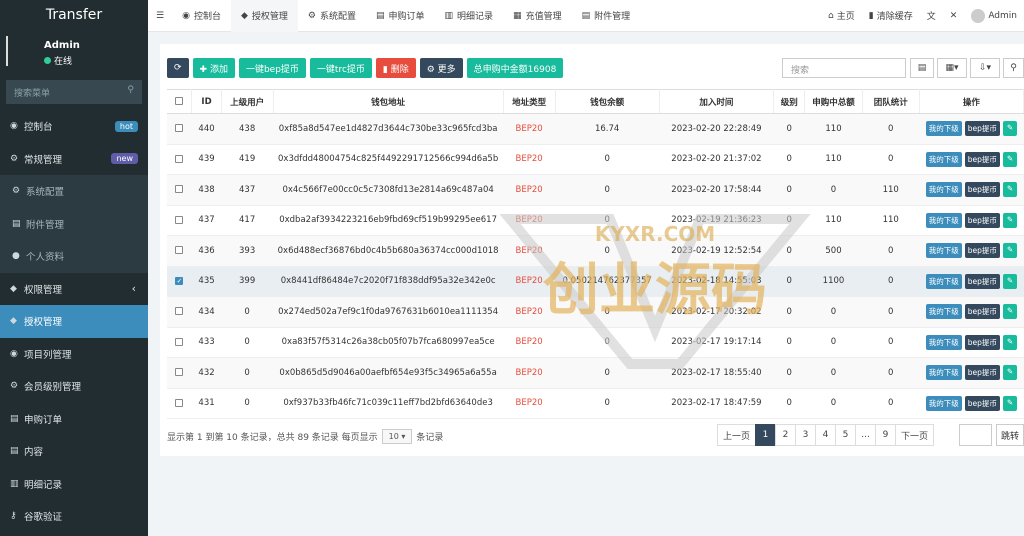  I want to click on row-checkbox: ✓, so click(179, 280).